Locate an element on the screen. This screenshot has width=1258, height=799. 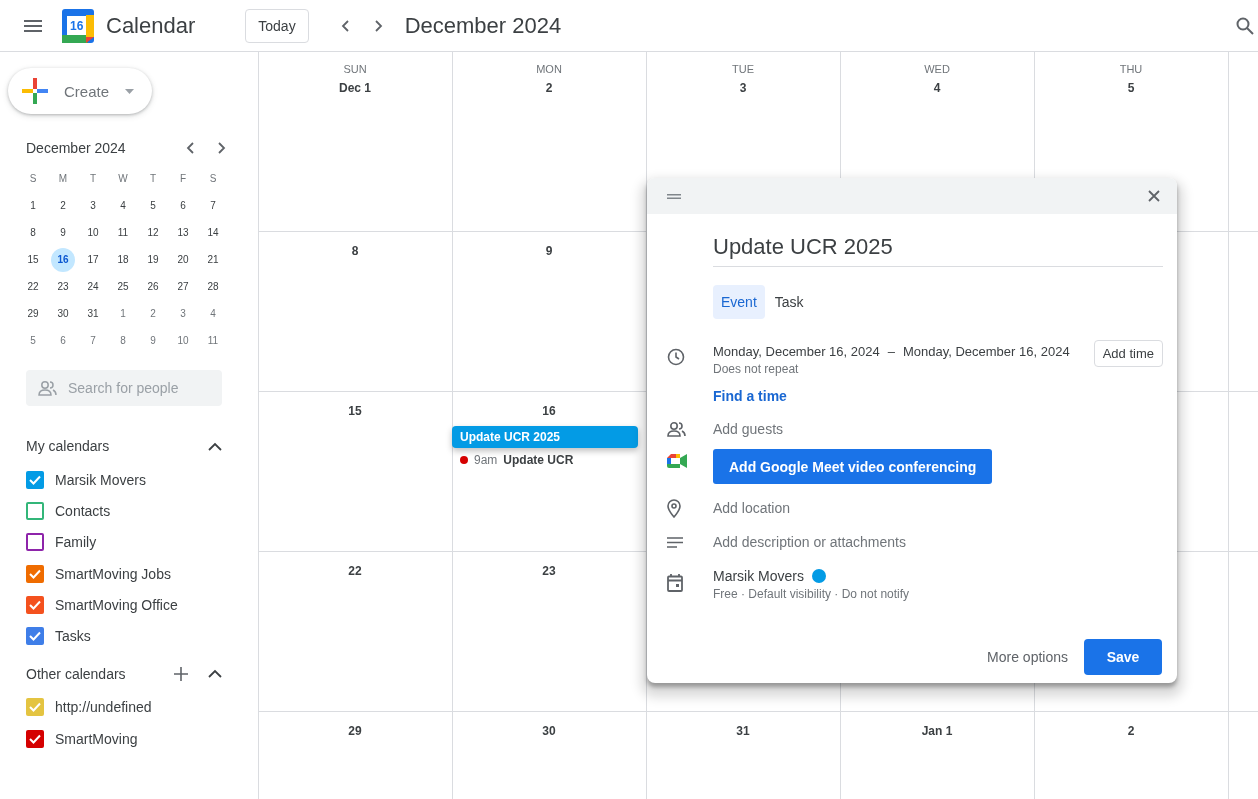
close-icon is located at coordinates (1154, 196).